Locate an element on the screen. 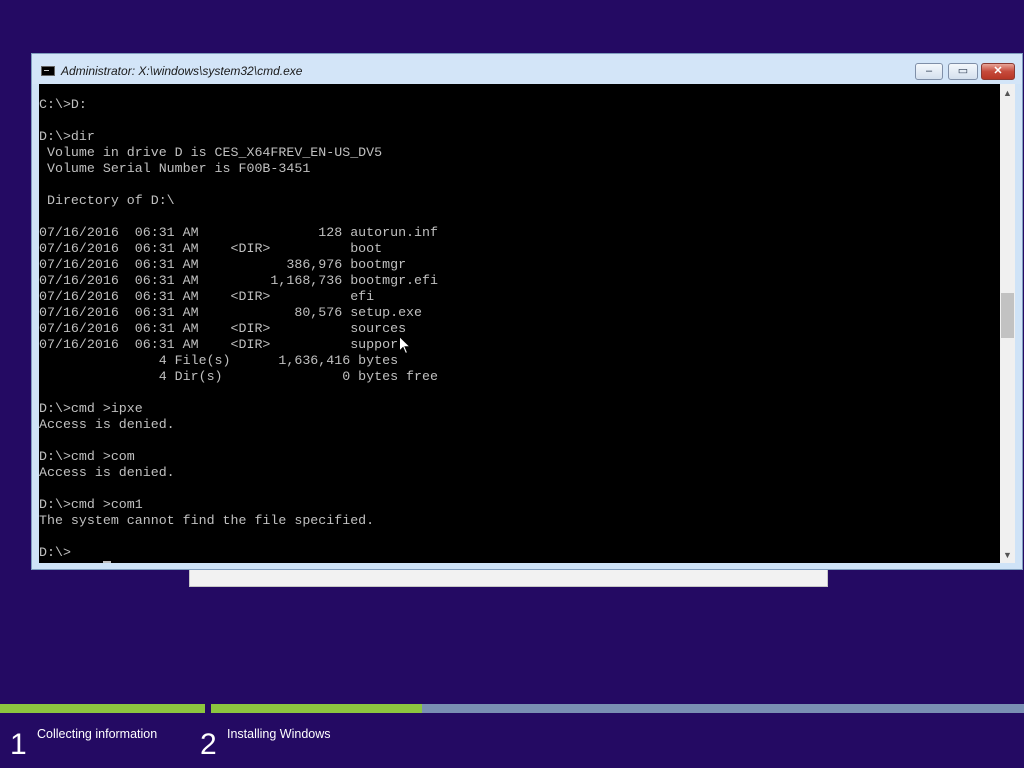 Image resolution: width=1024 pixels, height=768 pixels. close-icon: ✕ is located at coordinates (998, 71).